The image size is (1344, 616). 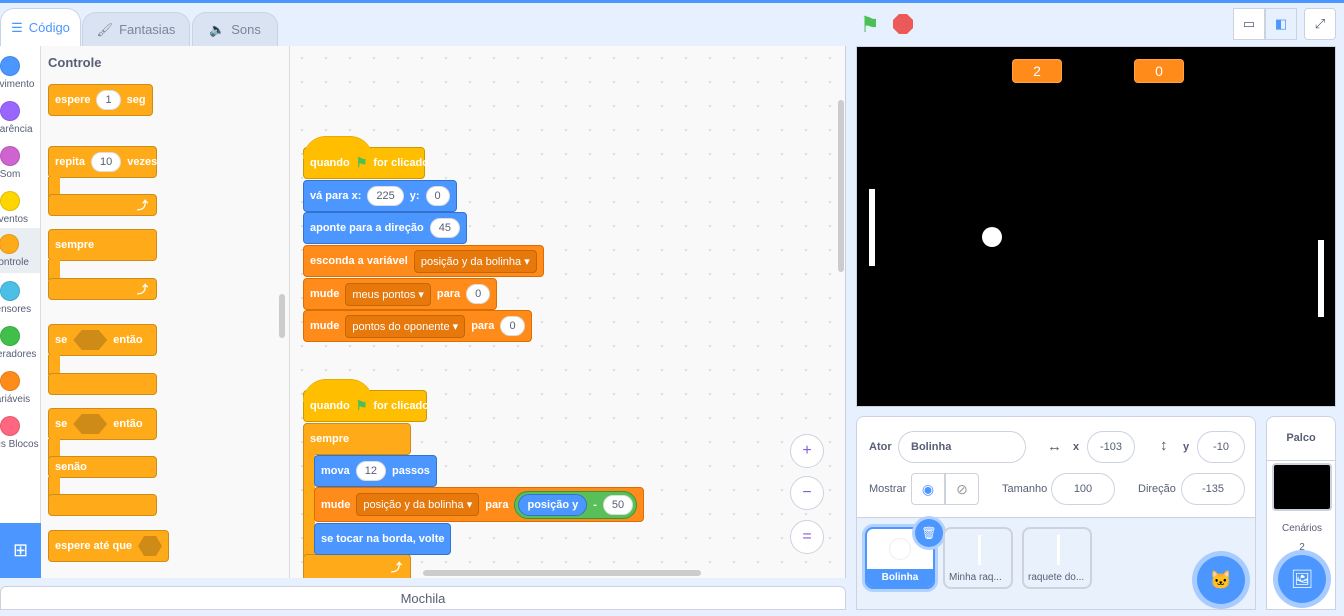 What do you see at coordinates (102, 424) in the screenshot?
I see `block-if-else: se então` at bounding box center [102, 424].